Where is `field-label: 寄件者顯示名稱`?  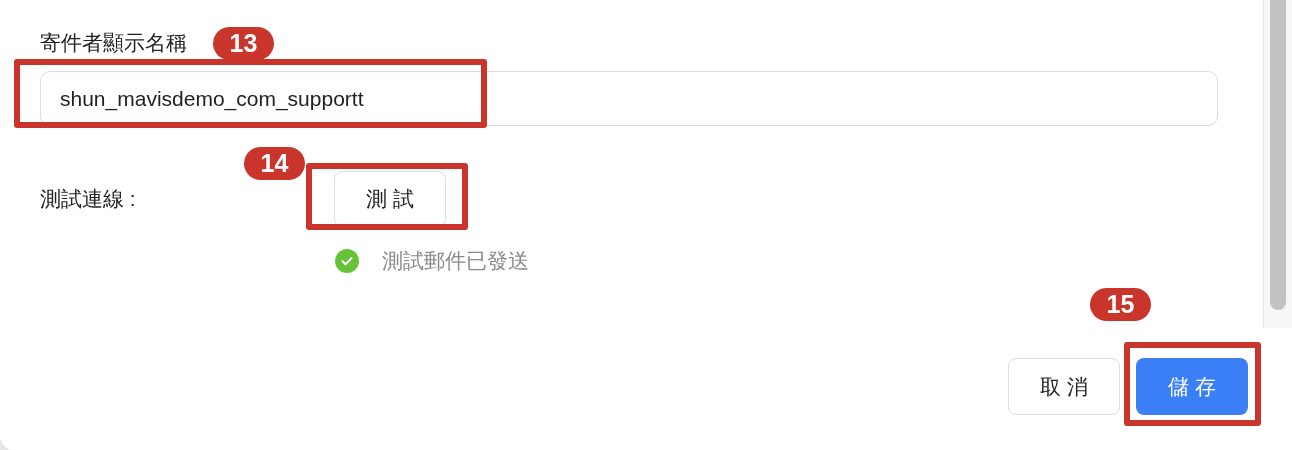 field-label: 寄件者顯示名稱 is located at coordinates (113, 43).